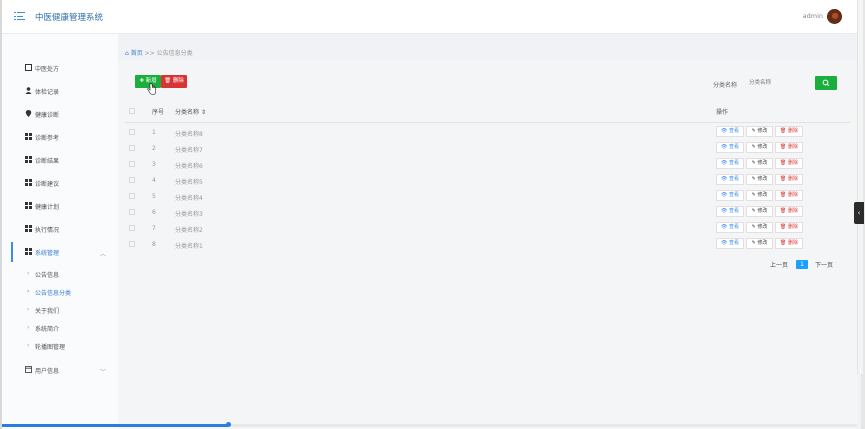  Describe the element at coordinates (115, 425) in the screenshot. I see `horizontal-scrollbar-thumb` at that location.